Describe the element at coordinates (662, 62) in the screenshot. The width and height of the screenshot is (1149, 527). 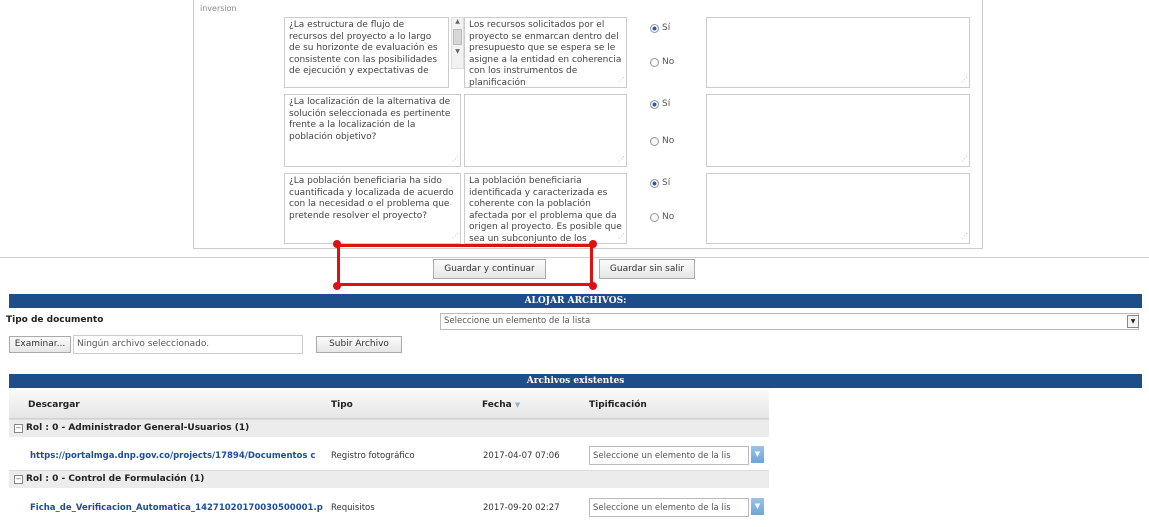
I see `radio-no-1: No` at that location.